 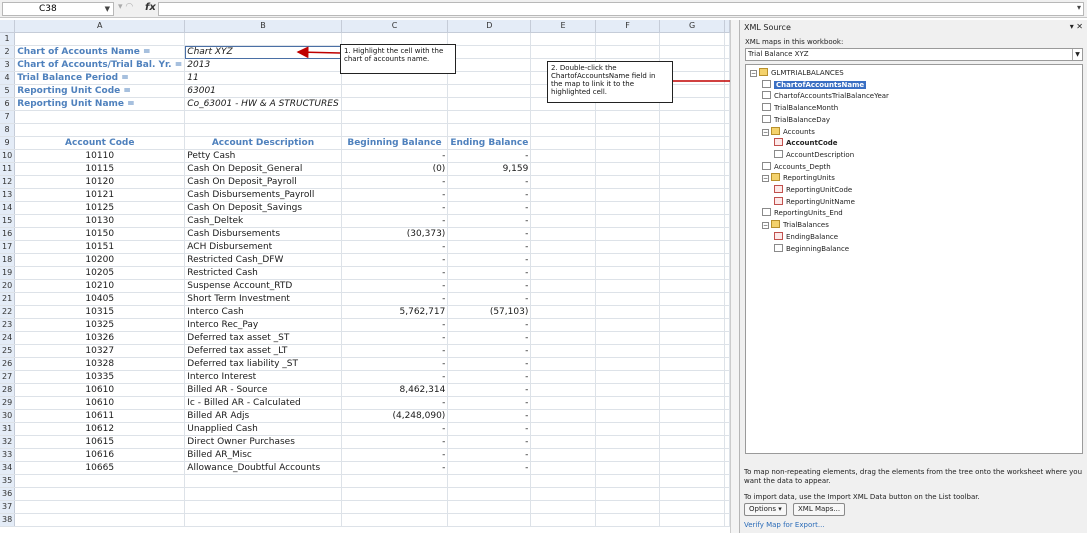 I want to click on column-header: C, so click(x=395, y=26).